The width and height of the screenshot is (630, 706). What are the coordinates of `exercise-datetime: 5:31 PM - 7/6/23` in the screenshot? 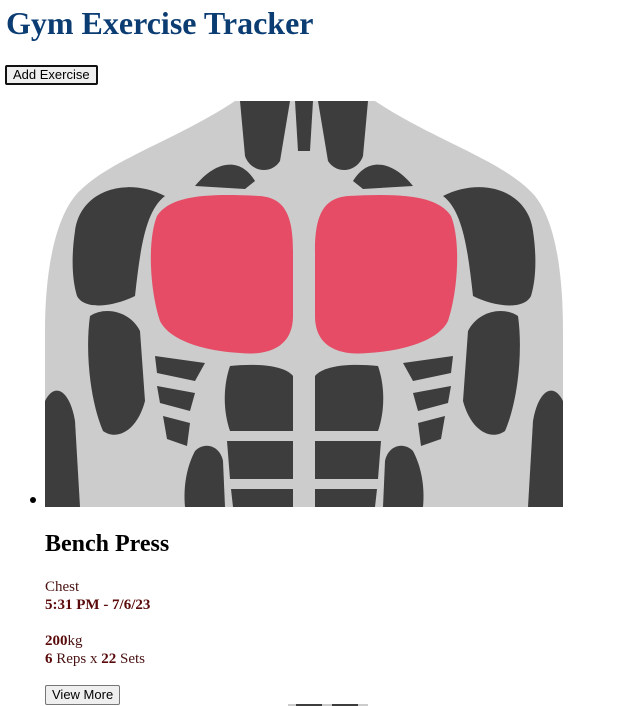 It's located at (97, 605).